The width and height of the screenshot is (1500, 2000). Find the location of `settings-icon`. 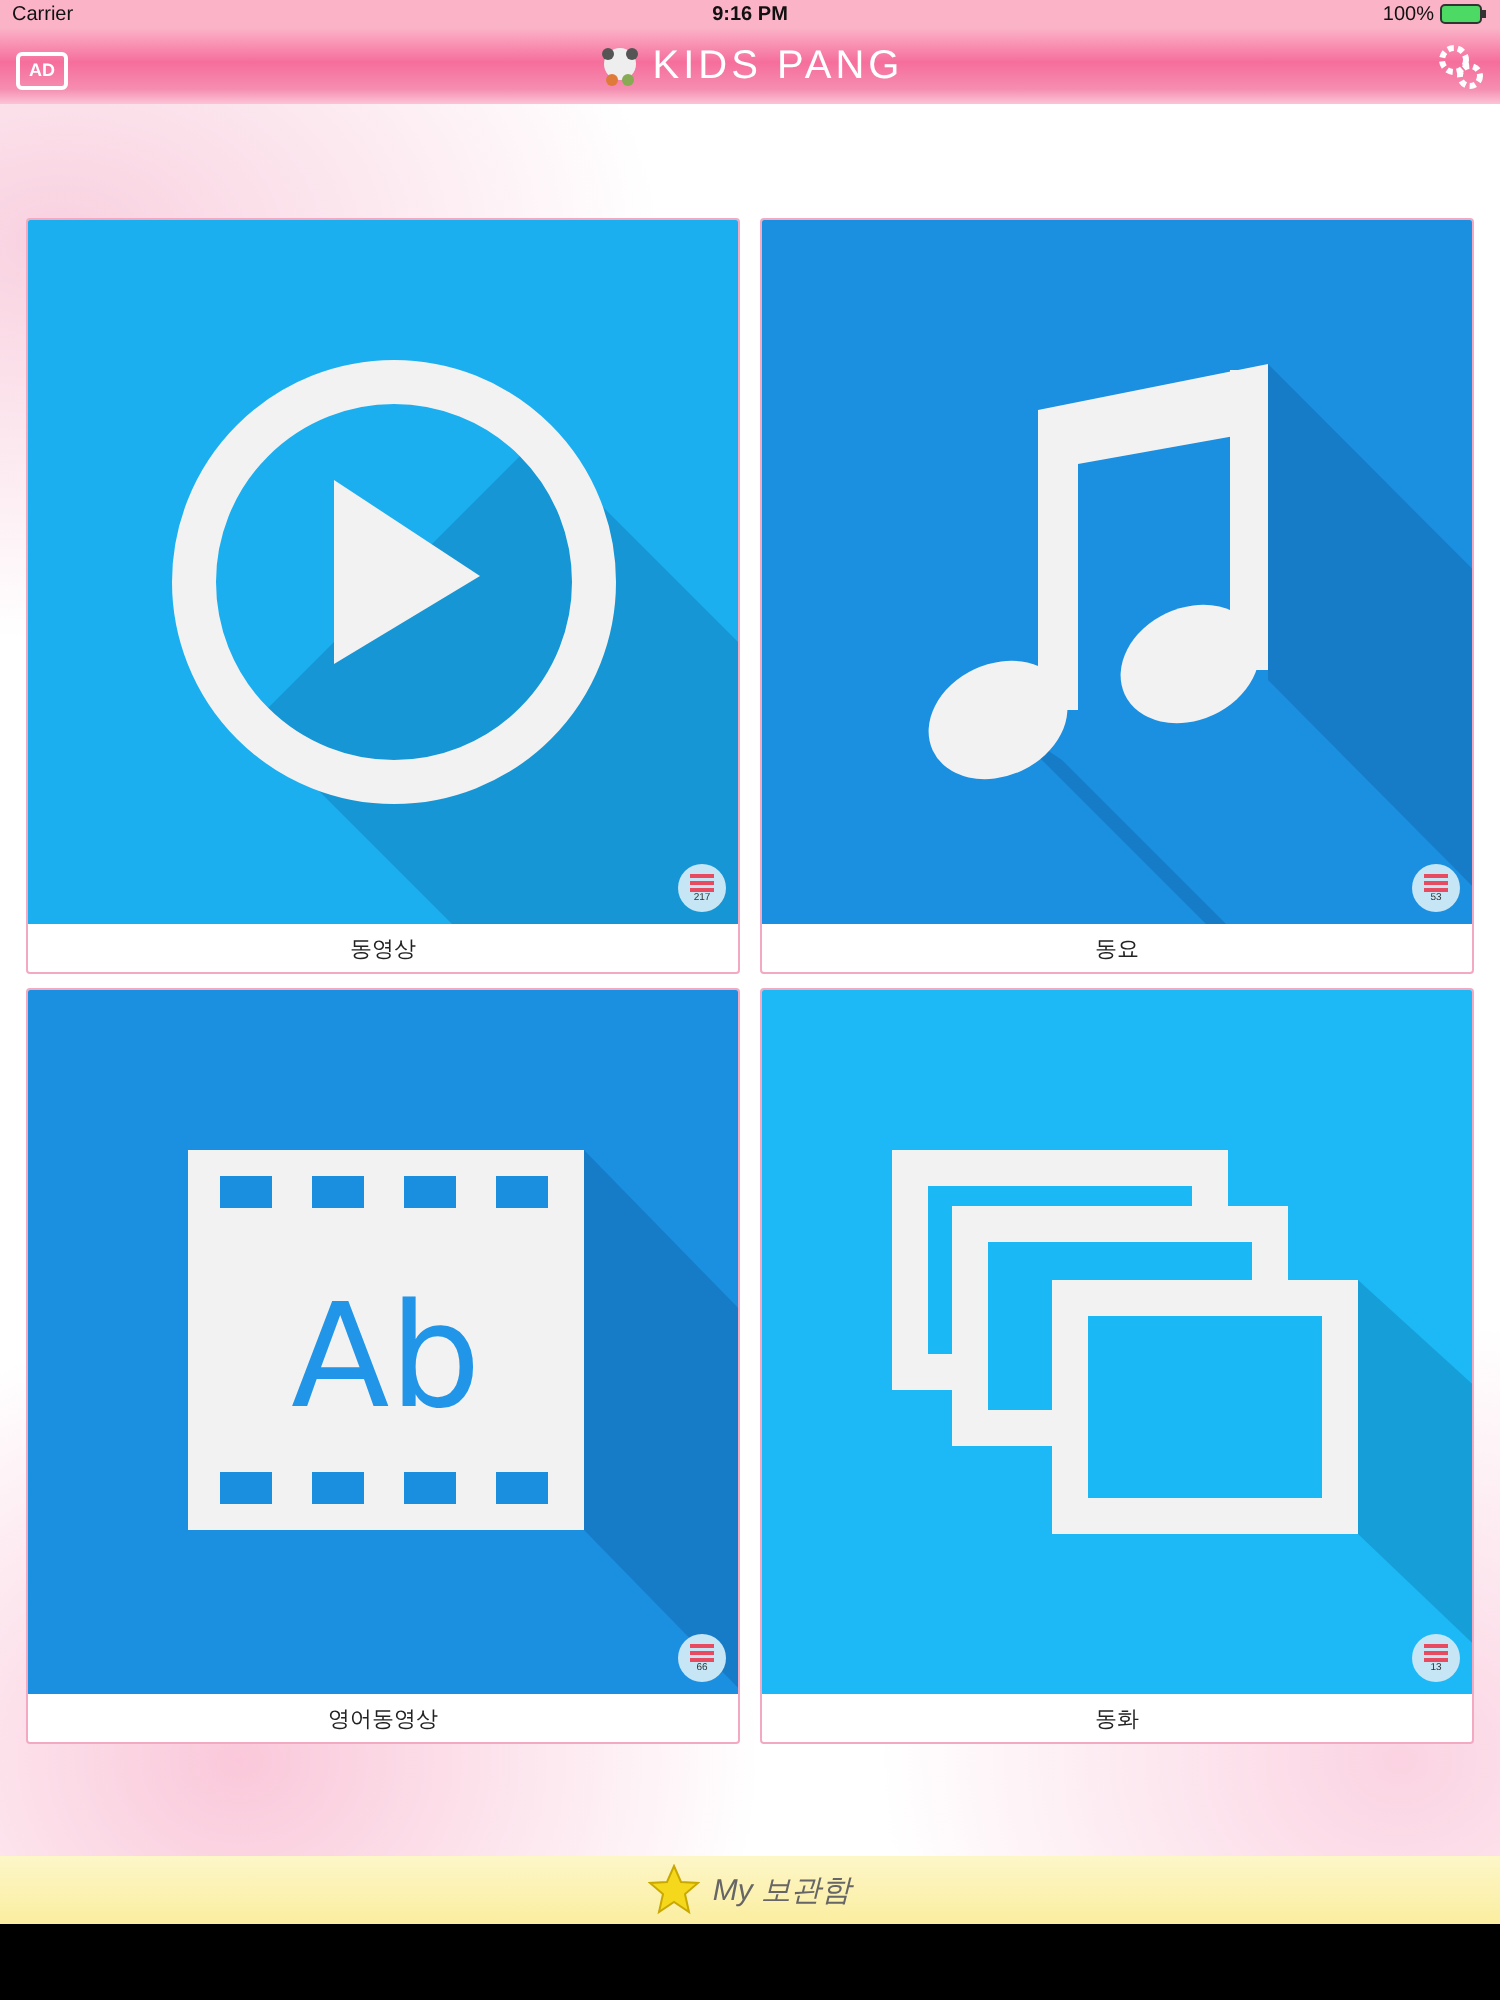

settings-icon is located at coordinates (1460, 66).